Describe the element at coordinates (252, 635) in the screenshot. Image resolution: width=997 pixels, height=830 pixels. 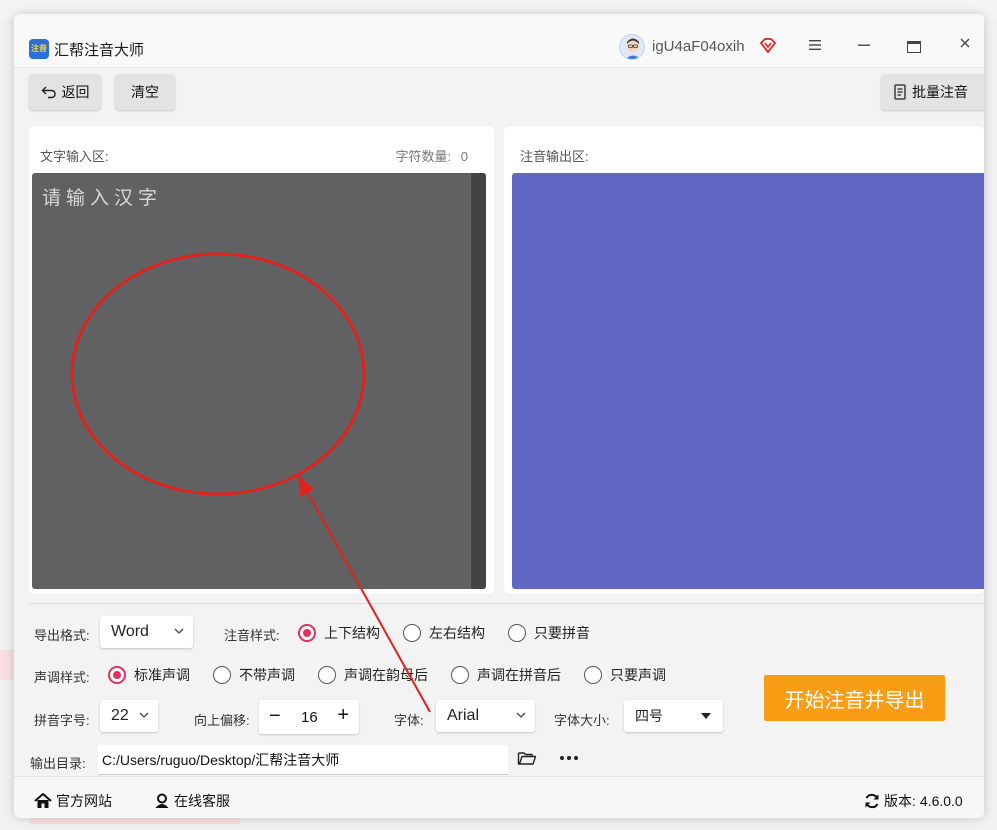
I see `annotation-style-label: 注音样式:` at that location.